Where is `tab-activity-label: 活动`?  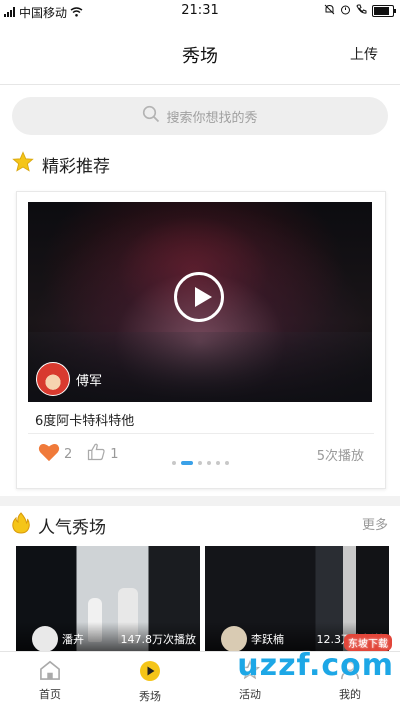 tab-activity-label: 活动 is located at coordinates (250, 694).